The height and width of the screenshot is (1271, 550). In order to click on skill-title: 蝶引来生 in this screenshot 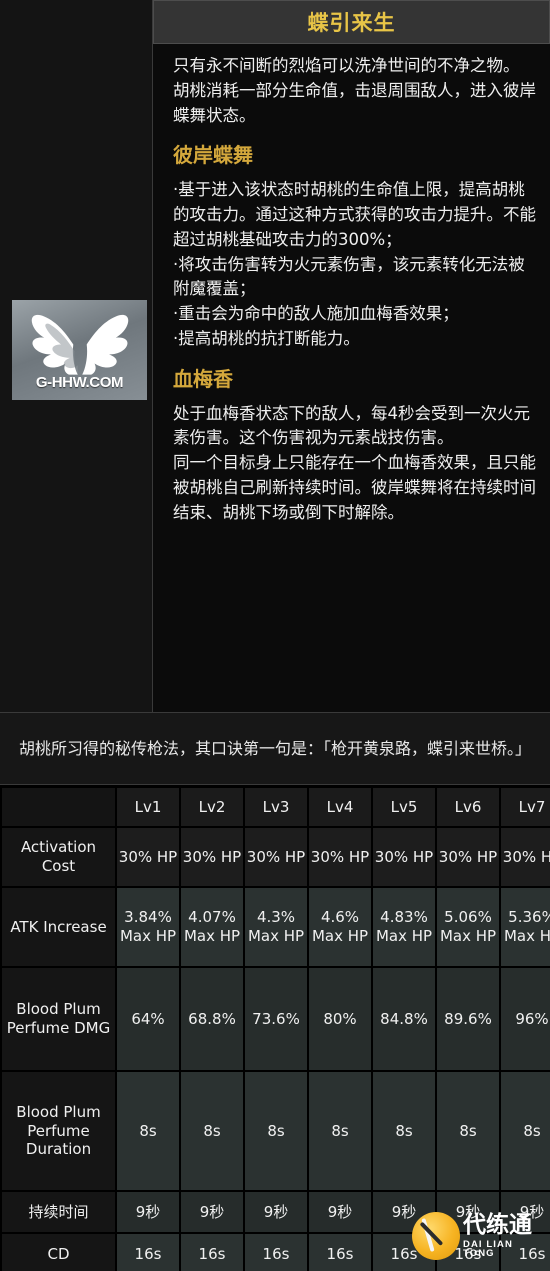, I will do `click(351, 23)`.